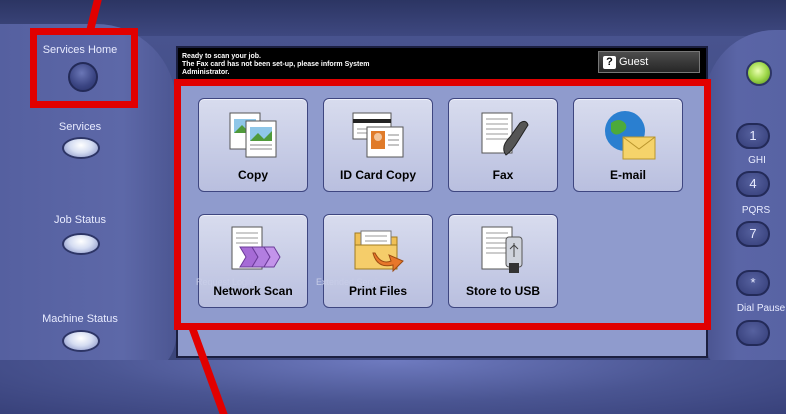  I want to click on keypad-1: 1, so click(753, 136).